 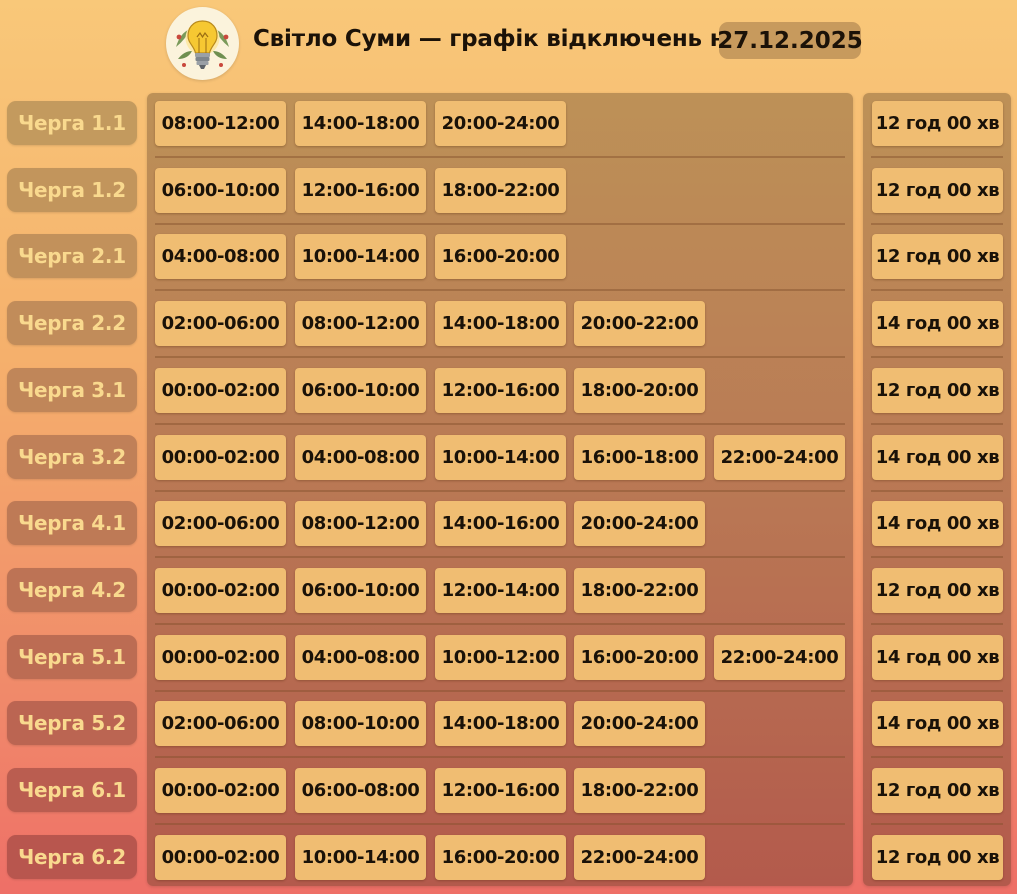 I want to click on queue-label: Черга 3.2, so click(x=72, y=457).